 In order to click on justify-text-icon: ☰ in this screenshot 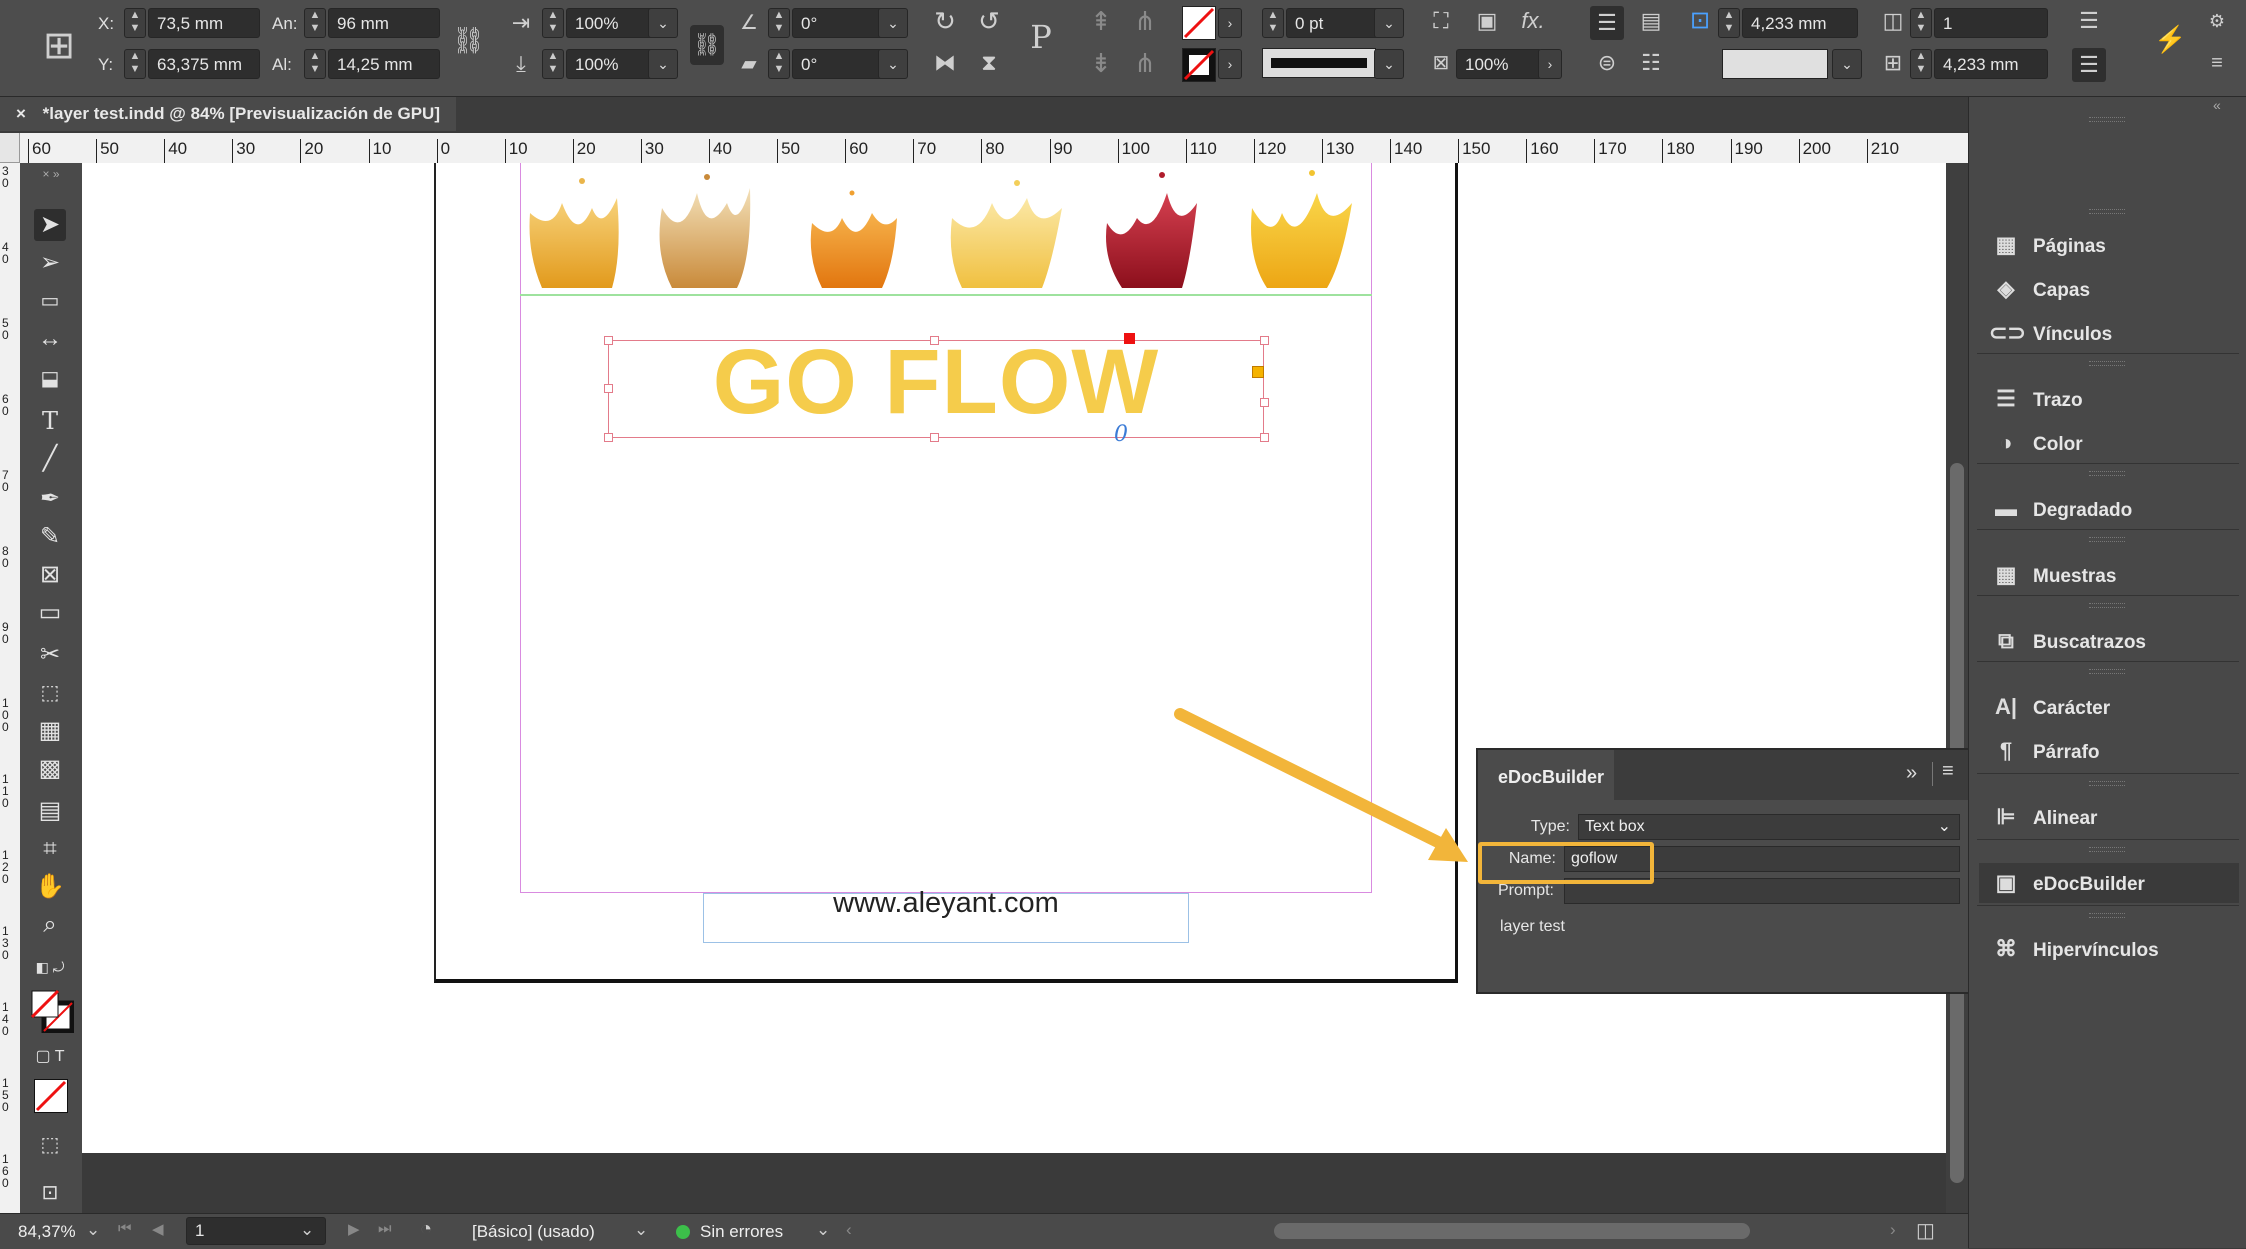, I will do `click(2089, 65)`.